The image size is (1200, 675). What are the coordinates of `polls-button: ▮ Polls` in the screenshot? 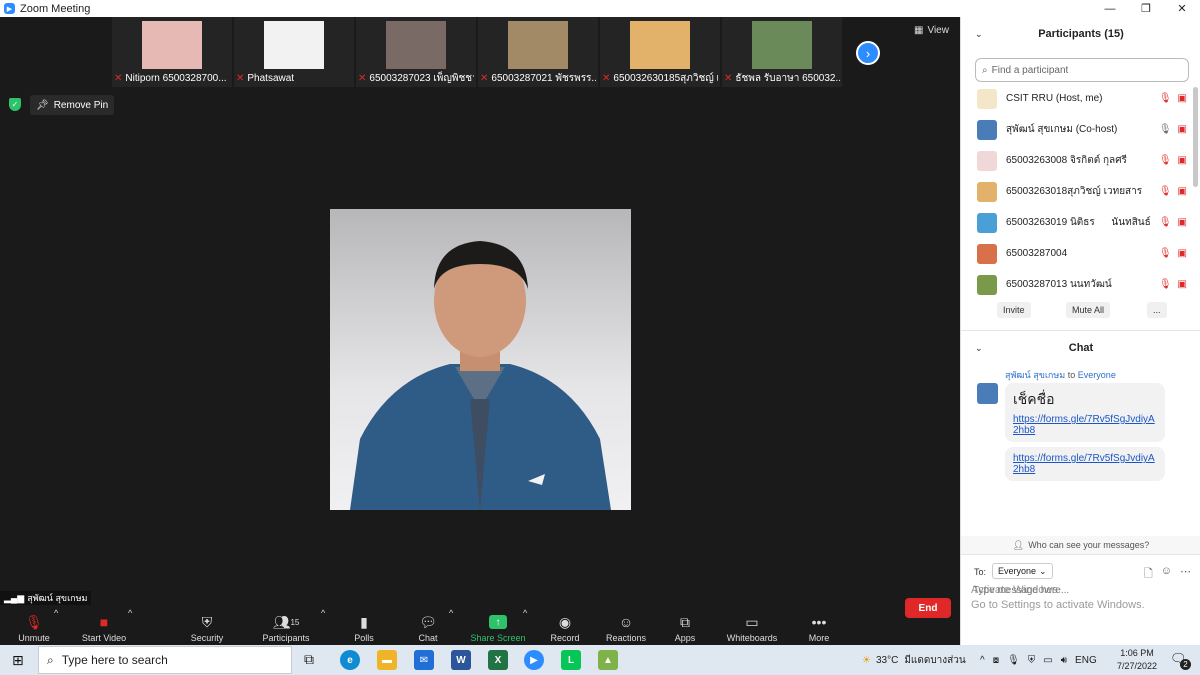 It's located at (364, 626).